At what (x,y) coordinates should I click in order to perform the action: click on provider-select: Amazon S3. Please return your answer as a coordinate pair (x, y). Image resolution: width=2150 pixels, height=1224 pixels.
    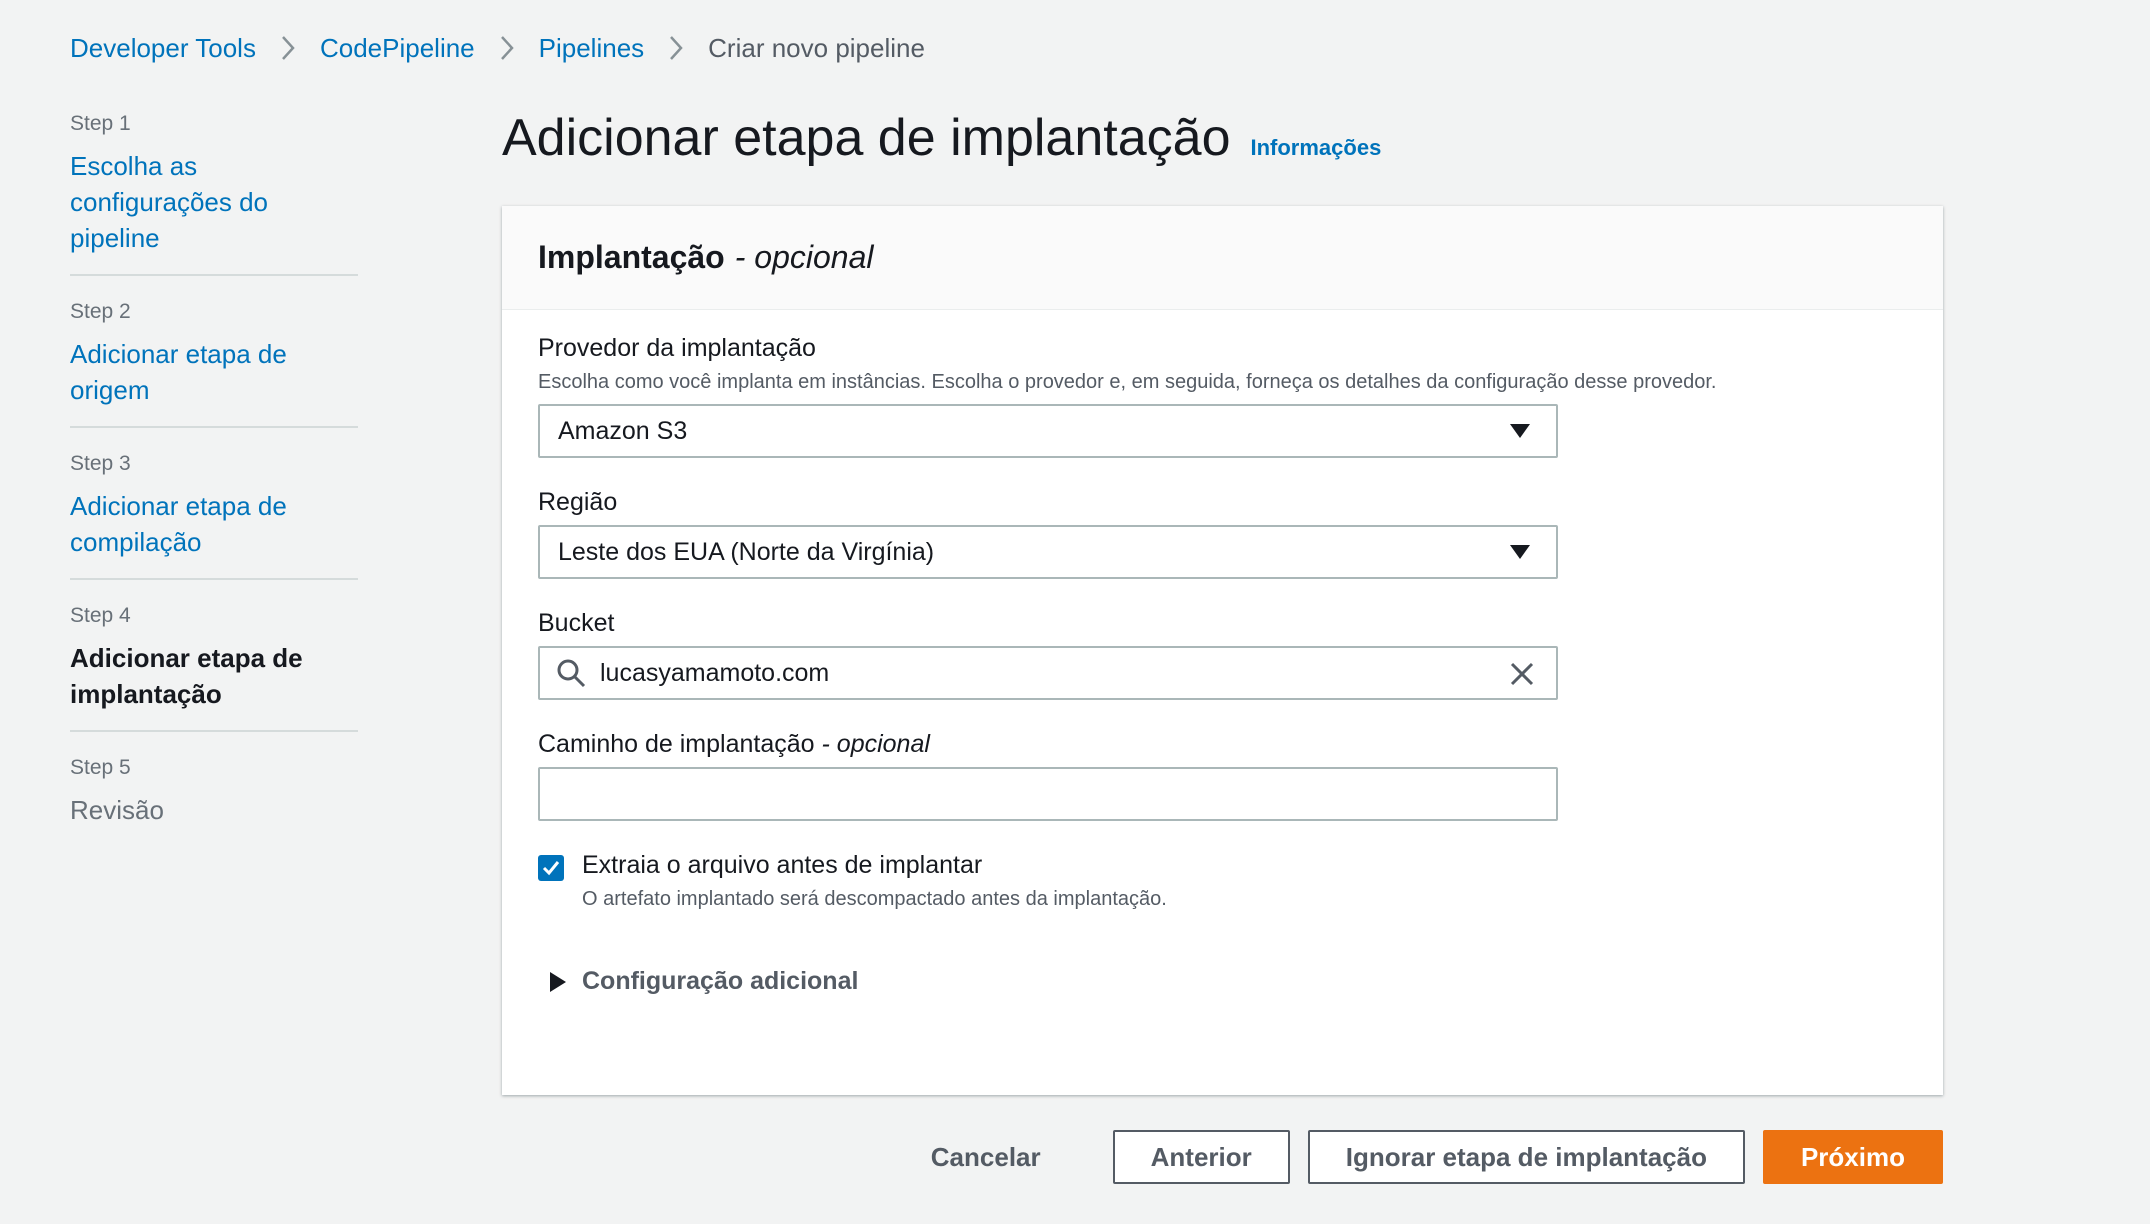
    Looking at the image, I should click on (1048, 431).